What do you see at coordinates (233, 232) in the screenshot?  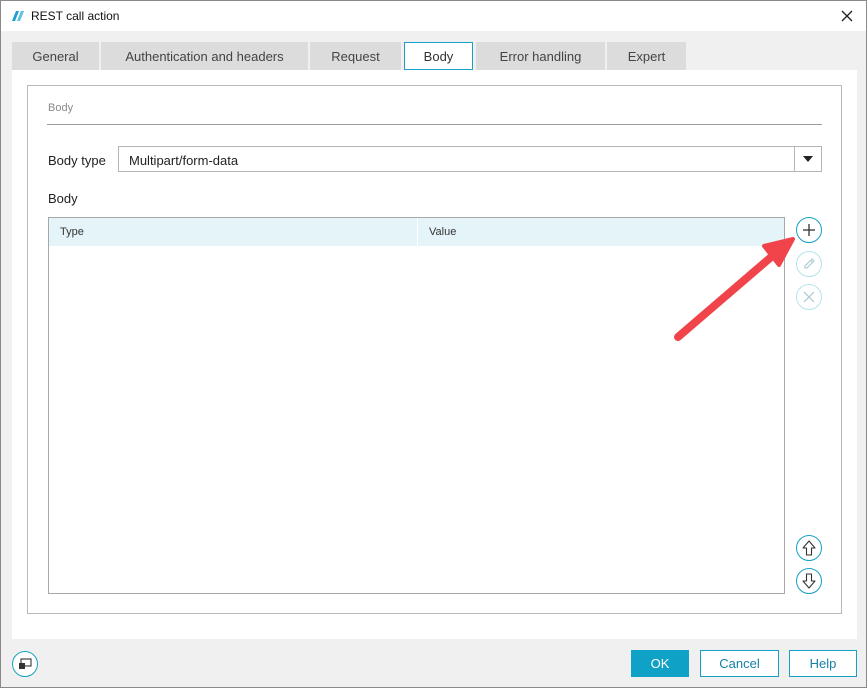 I see `column-header-type: Type` at bounding box center [233, 232].